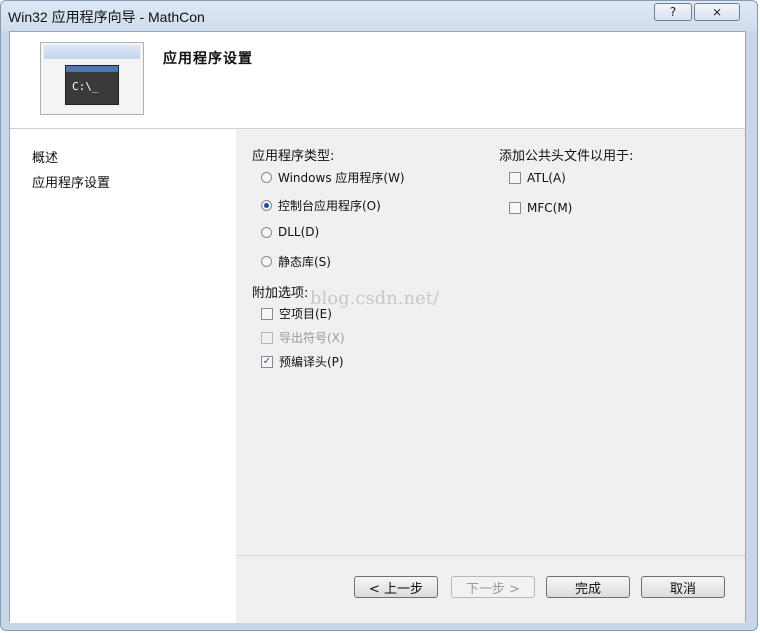 This screenshot has width=760, height=633. Describe the element at coordinates (321, 205) in the screenshot. I see `radio-console-app: 控制台应用程序(O)` at that location.